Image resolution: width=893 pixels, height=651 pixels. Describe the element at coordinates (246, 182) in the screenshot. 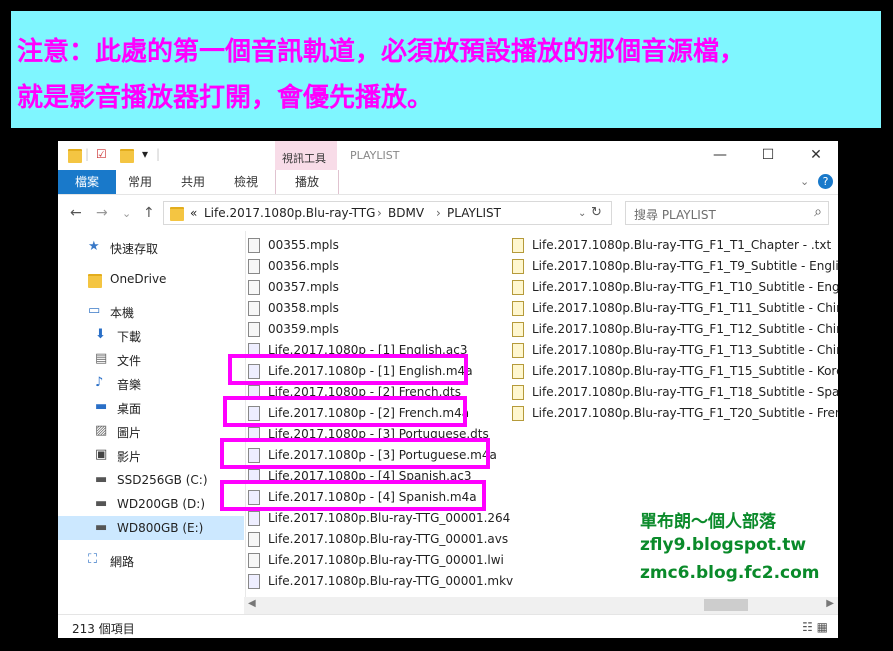

I see `tab-view: 檢視` at that location.